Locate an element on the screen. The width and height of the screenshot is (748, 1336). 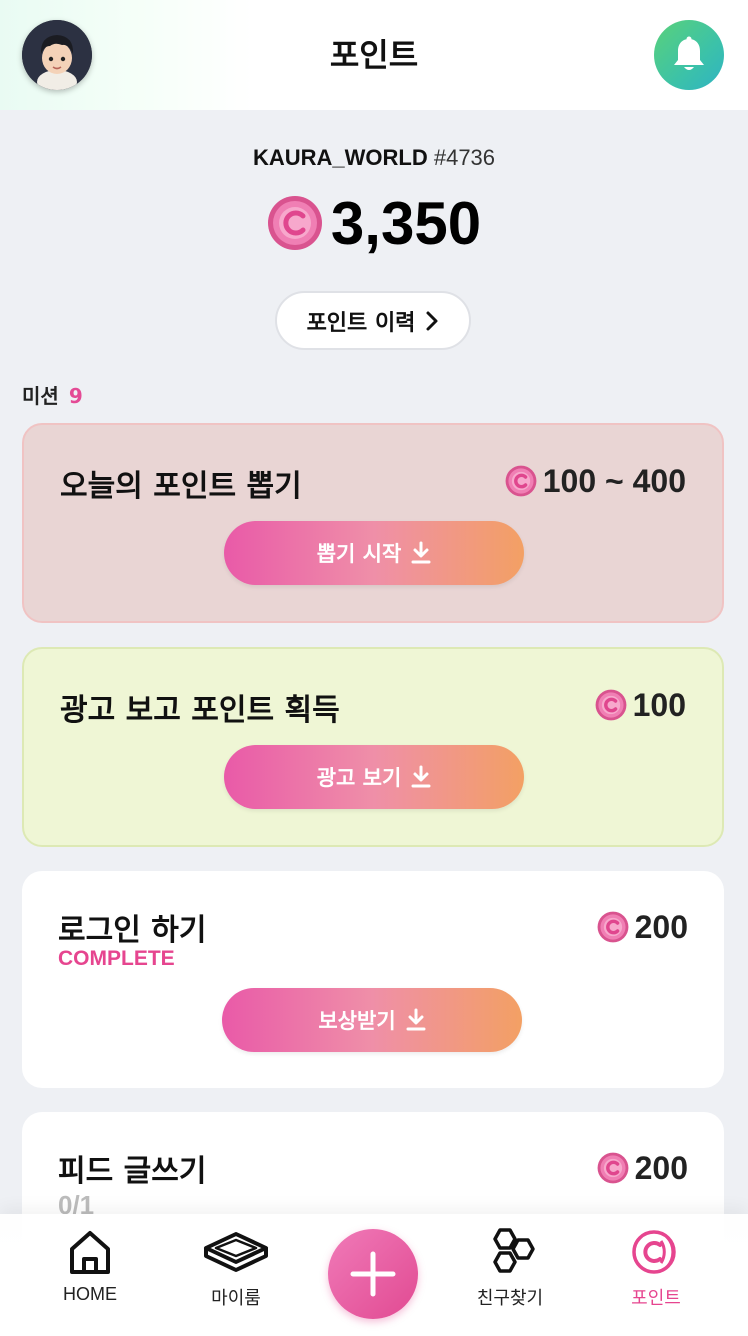
reward-value: 100 ~ 400 is located at coordinates (614, 480).